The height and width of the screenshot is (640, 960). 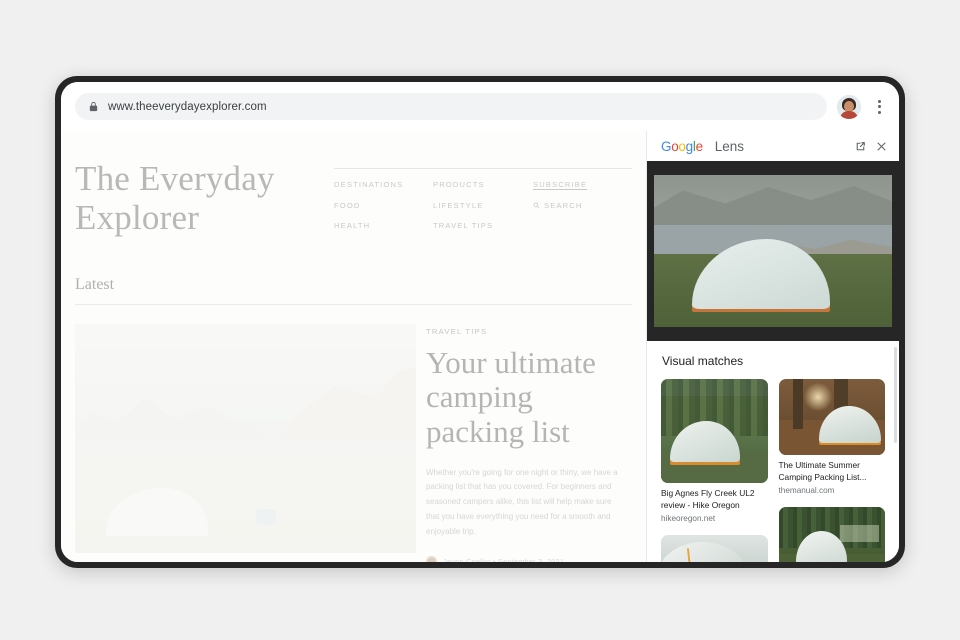 I want to click on divider, so click(x=353, y=304).